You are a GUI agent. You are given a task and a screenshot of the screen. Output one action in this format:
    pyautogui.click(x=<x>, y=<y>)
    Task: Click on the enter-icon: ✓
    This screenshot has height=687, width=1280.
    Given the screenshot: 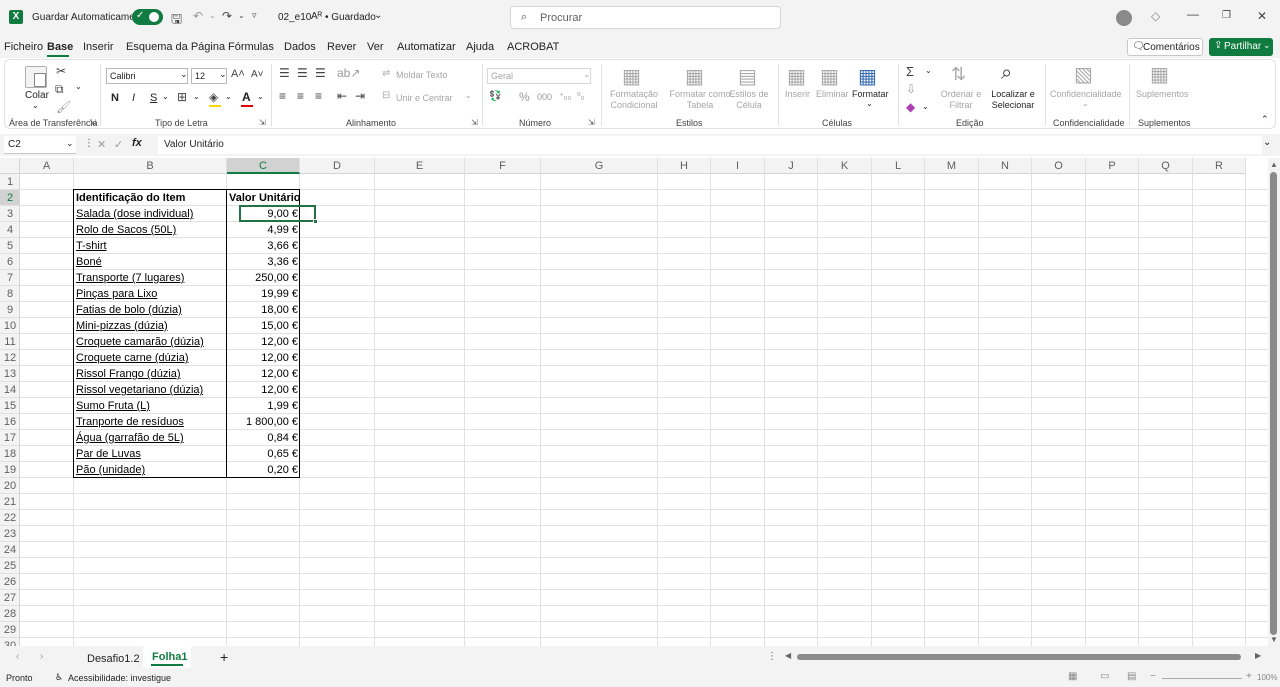 What is the action you would take?
    pyautogui.click(x=118, y=144)
    